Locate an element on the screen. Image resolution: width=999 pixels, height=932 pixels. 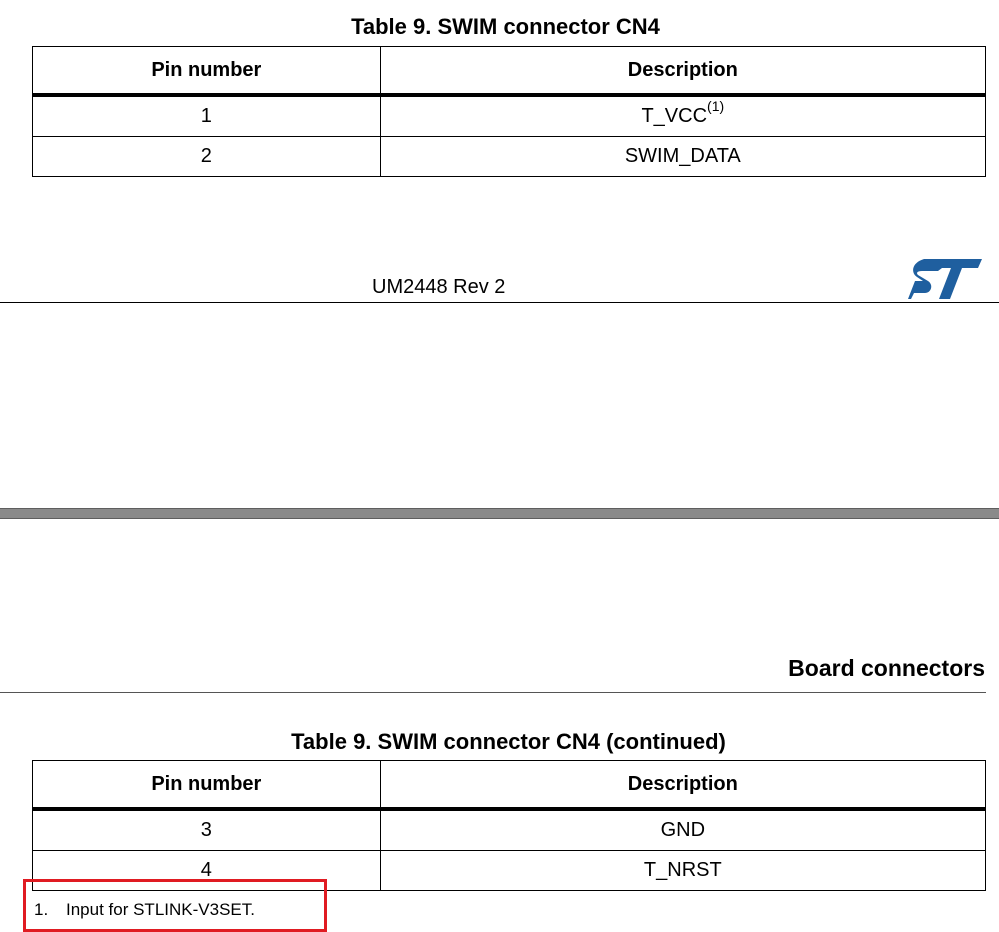
swim-connector-table-continued: Pin number Description 3 GND 4 T_NRST is located at coordinates (509, 825).